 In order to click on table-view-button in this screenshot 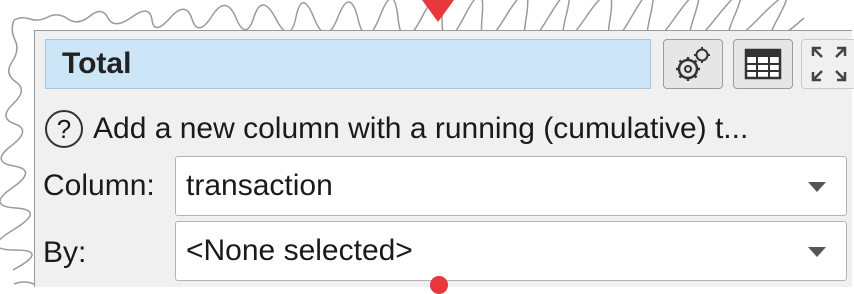, I will do `click(763, 64)`.